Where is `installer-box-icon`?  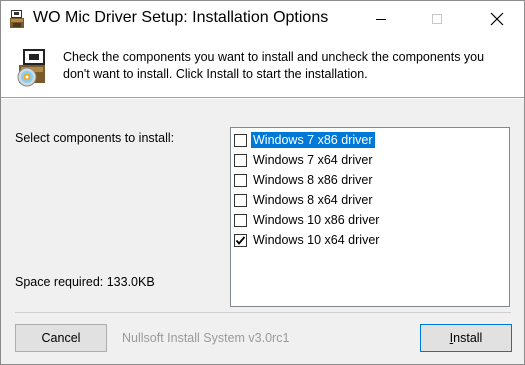 installer-box-icon is located at coordinates (18, 19).